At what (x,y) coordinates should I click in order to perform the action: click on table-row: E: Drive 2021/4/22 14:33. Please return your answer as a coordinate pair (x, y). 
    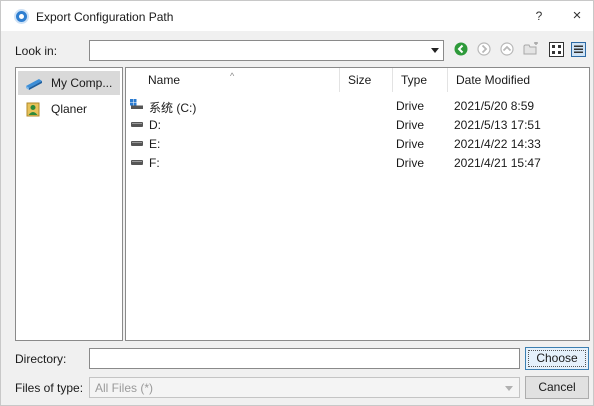
    Looking at the image, I should click on (357, 144).